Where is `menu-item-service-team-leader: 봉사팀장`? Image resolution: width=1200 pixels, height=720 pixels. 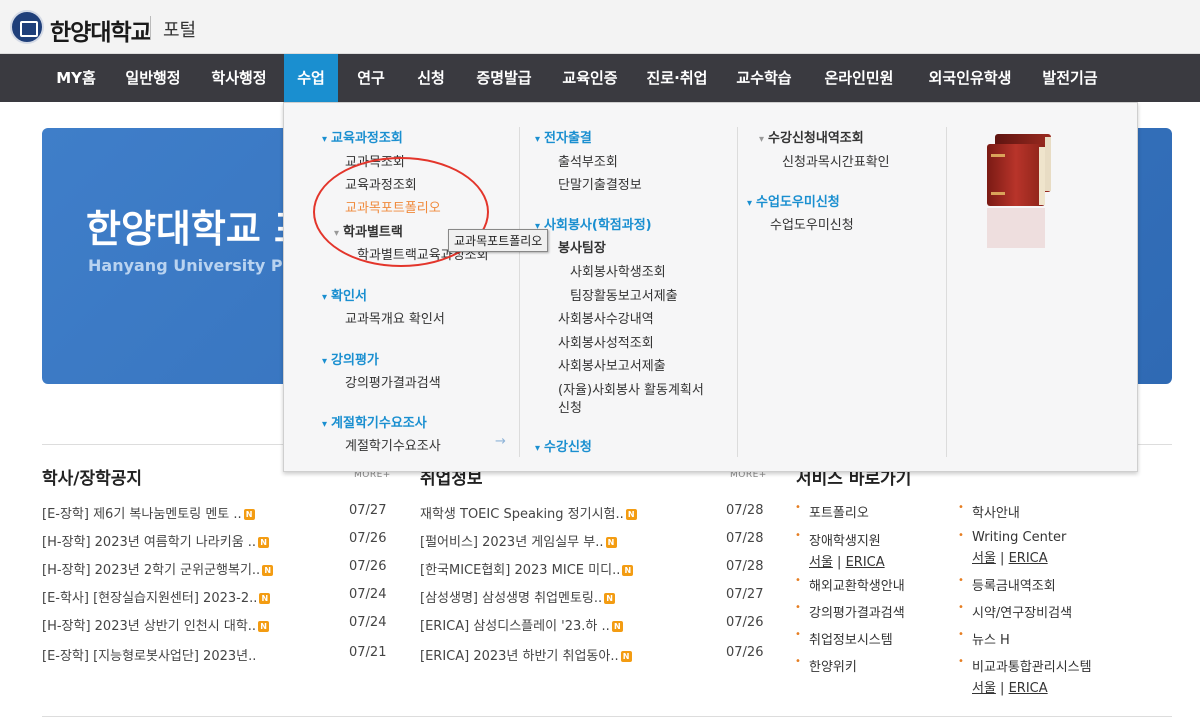
menu-item-service-team-leader: 봉사팀장 is located at coordinates (582, 246).